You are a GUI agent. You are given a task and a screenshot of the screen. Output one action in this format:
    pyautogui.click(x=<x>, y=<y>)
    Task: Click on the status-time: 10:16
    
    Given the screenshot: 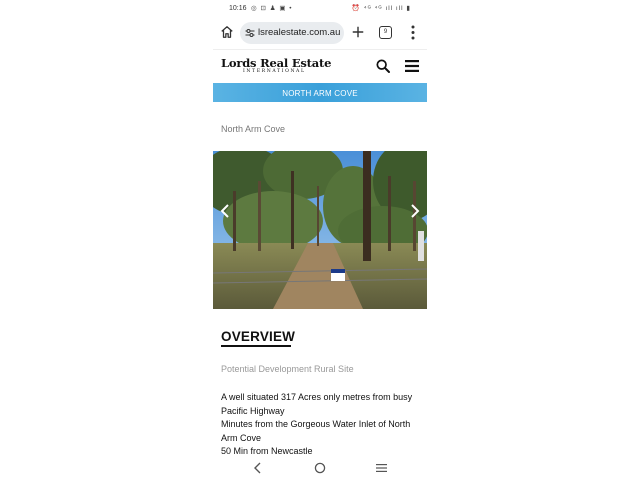 What is the action you would take?
    pyautogui.click(x=238, y=8)
    